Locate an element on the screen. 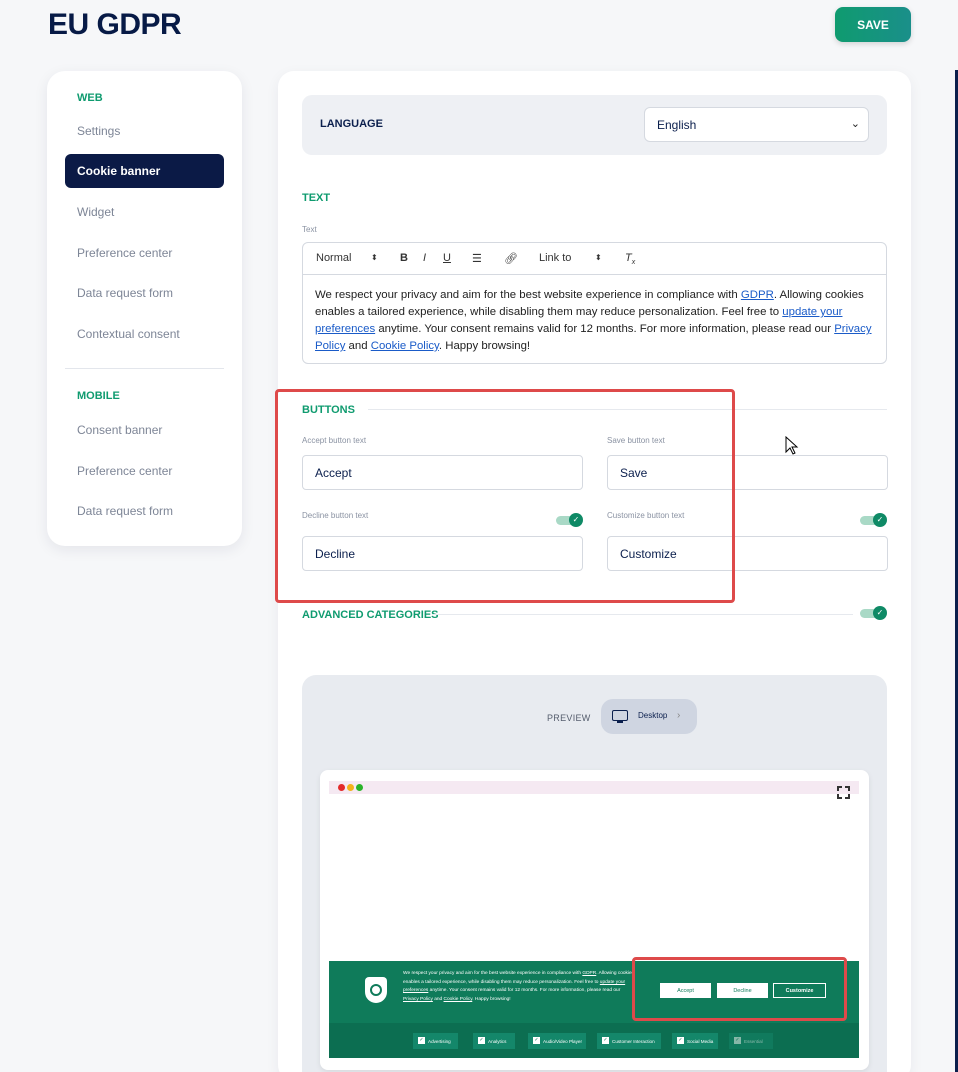  device-select: Desktop › is located at coordinates (649, 716).